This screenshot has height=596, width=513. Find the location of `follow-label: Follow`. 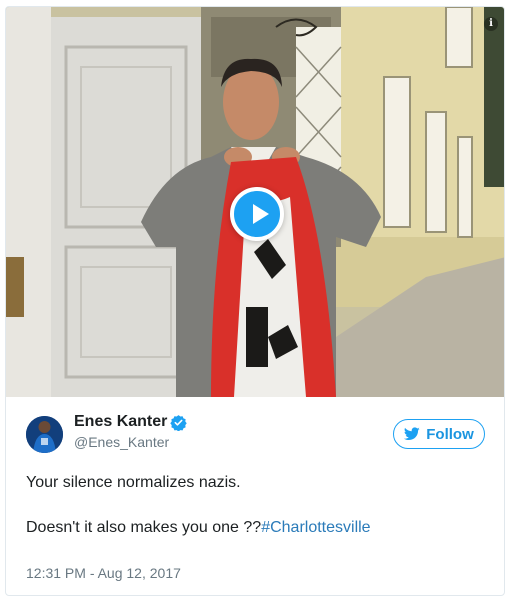

follow-label: Follow is located at coordinates (450, 434).